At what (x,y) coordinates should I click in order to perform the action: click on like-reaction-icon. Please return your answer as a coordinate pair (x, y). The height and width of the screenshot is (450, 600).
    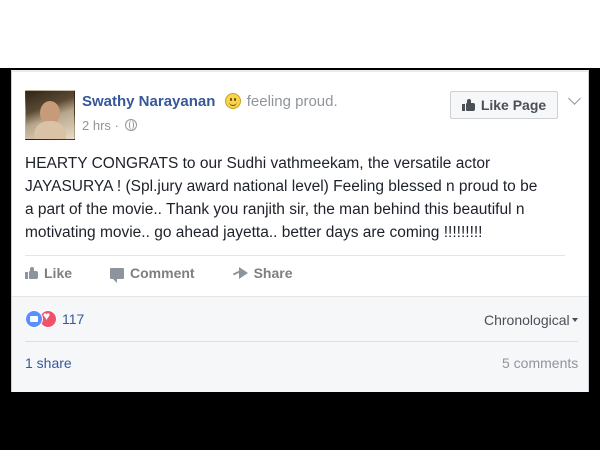
    Looking at the image, I should click on (34, 319).